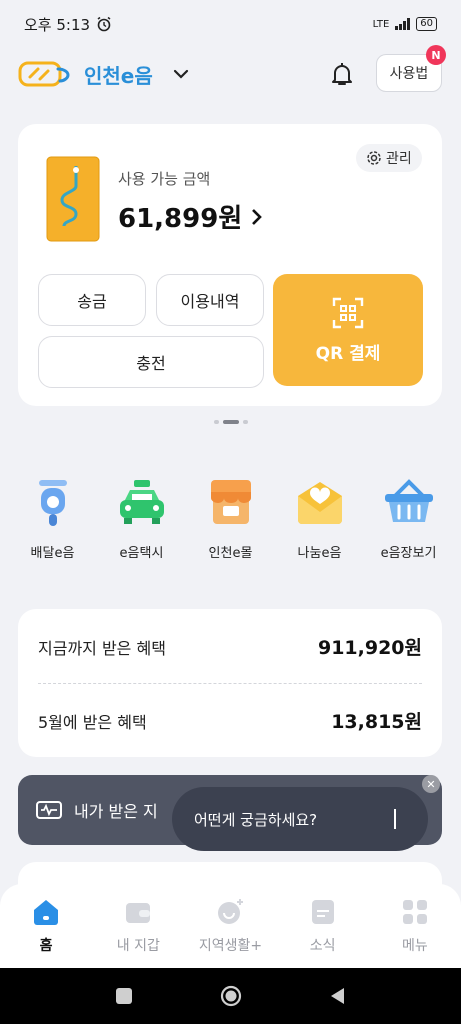  I want to click on alarm-clock-icon, so click(104, 24).